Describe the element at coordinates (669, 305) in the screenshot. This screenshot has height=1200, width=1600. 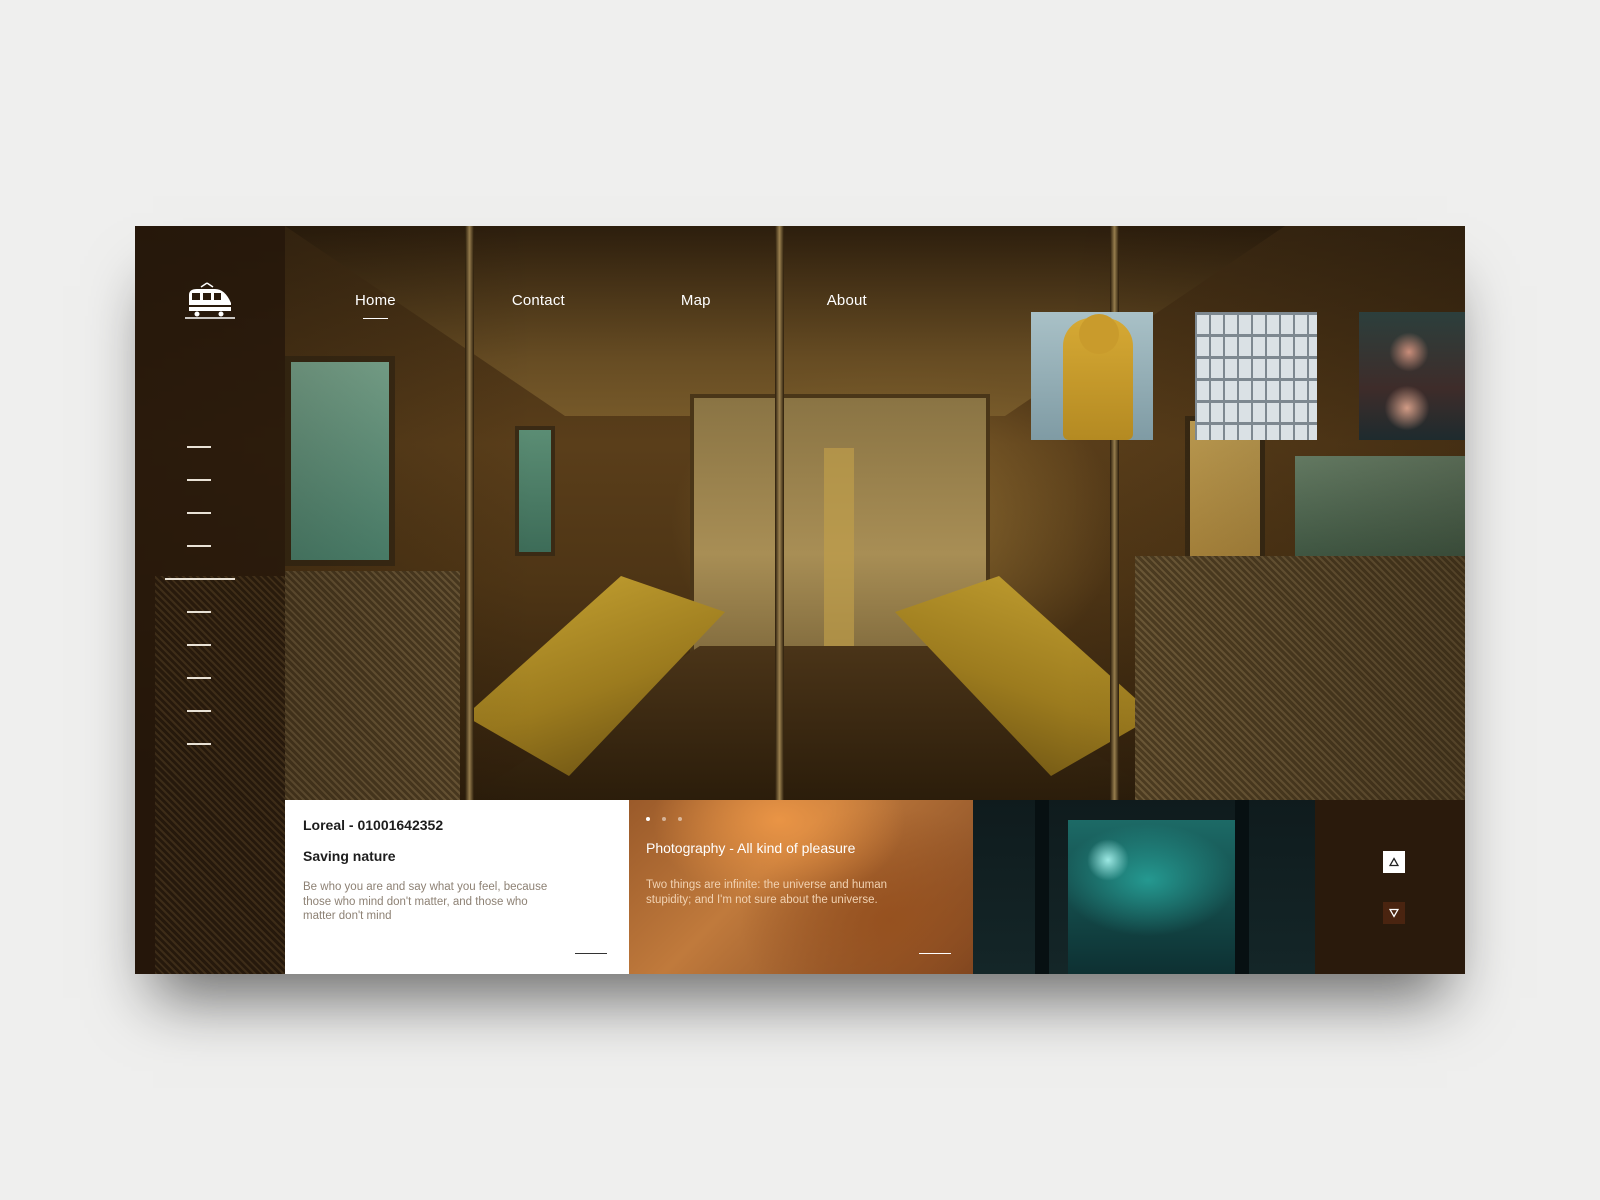
I see `main-nav: Home Contact Map About` at that location.